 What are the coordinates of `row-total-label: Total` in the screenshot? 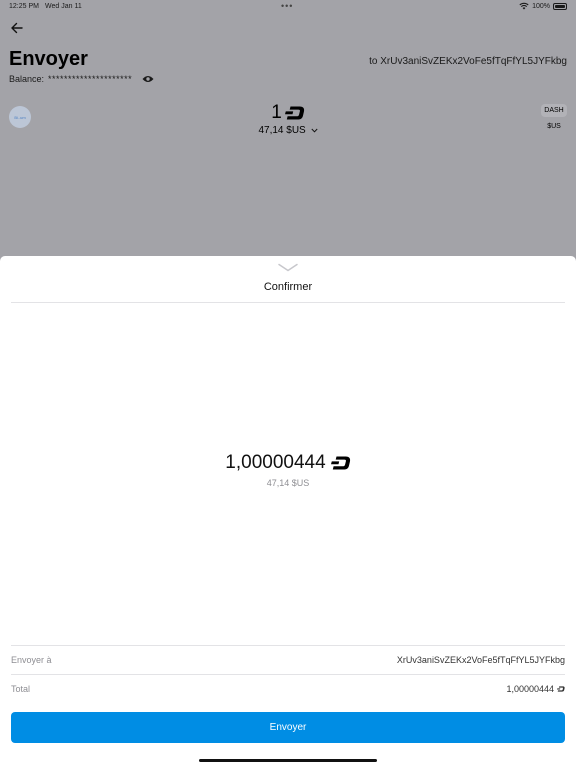 It's located at (21, 689).